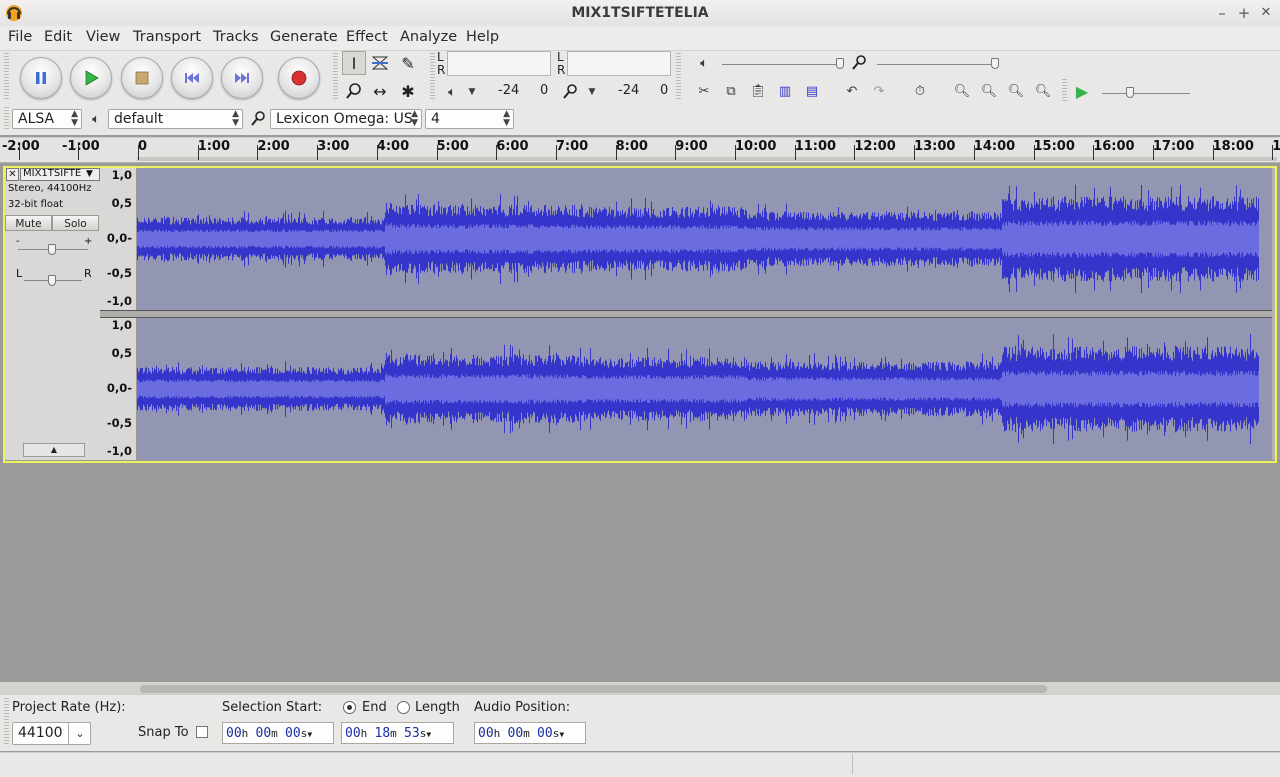 This screenshot has height=777, width=1280. I want to click on input-device-select: Lexicon Omega: US ▲ ▼, so click(346, 119).